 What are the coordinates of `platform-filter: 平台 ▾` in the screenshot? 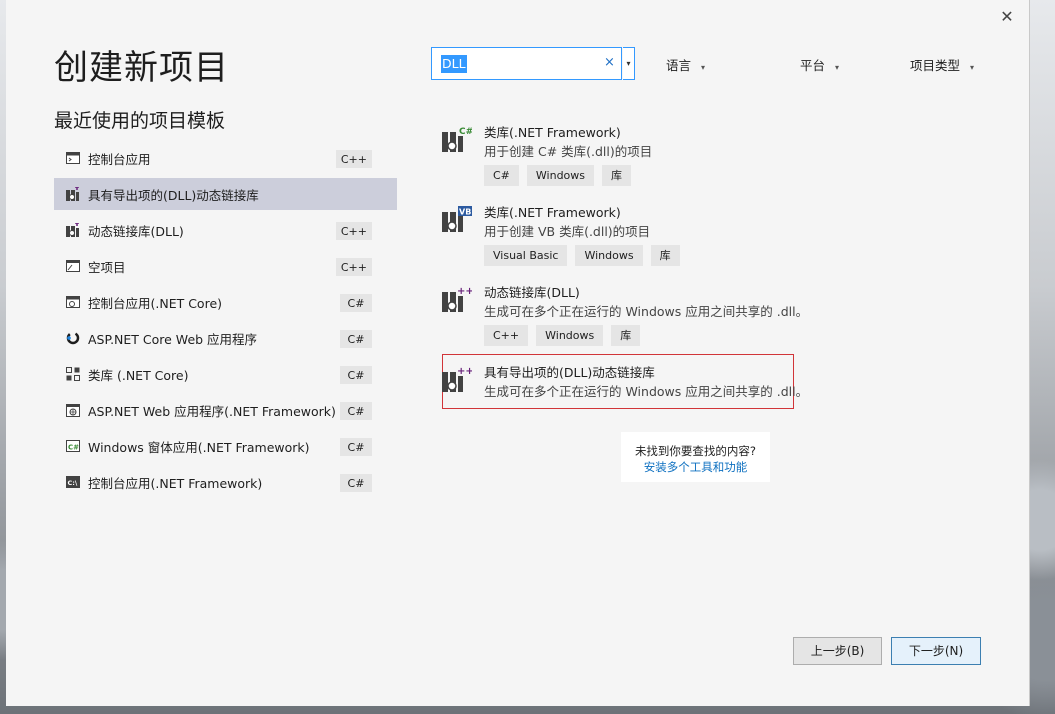 It's located at (819, 64).